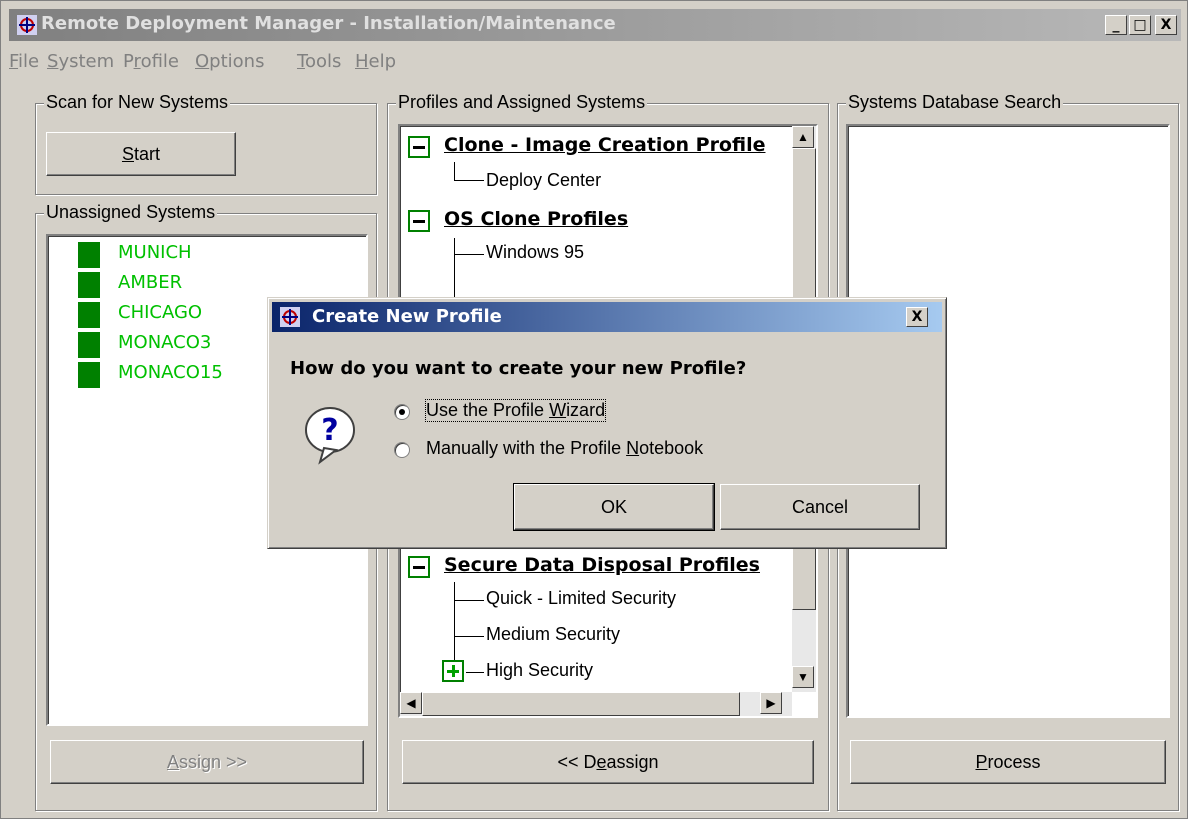 The height and width of the screenshot is (819, 1188). I want to click on tree-leaf: Deploy Center, so click(543, 180).